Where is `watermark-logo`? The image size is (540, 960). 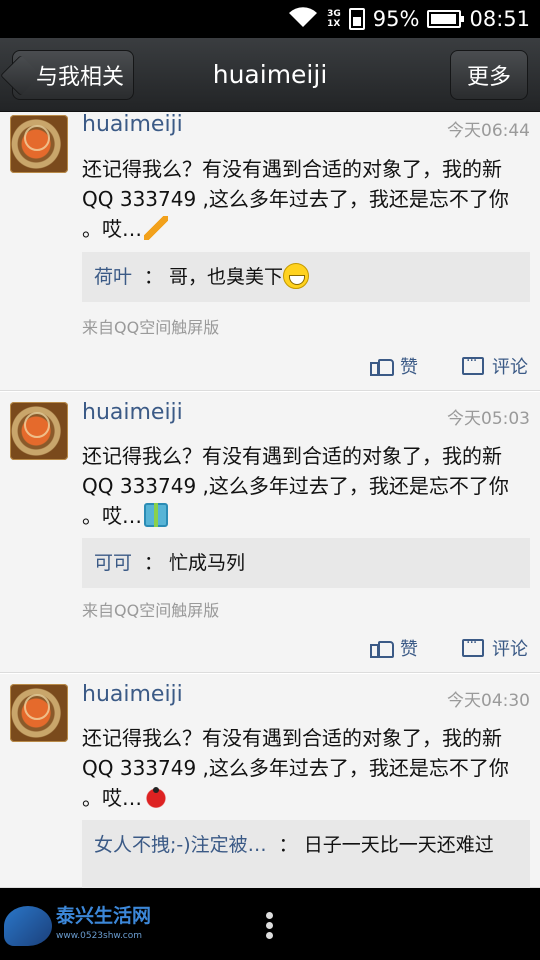
watermark-logo is located at coordinates (28, 926).